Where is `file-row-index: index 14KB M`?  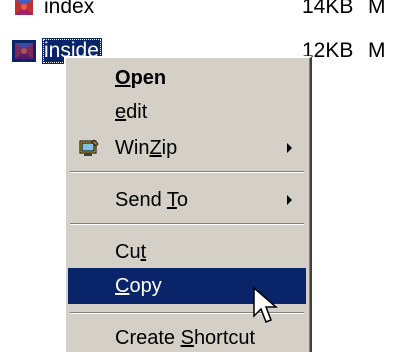 file-row-index: index 14KB M is located at coordinates (198, 10).